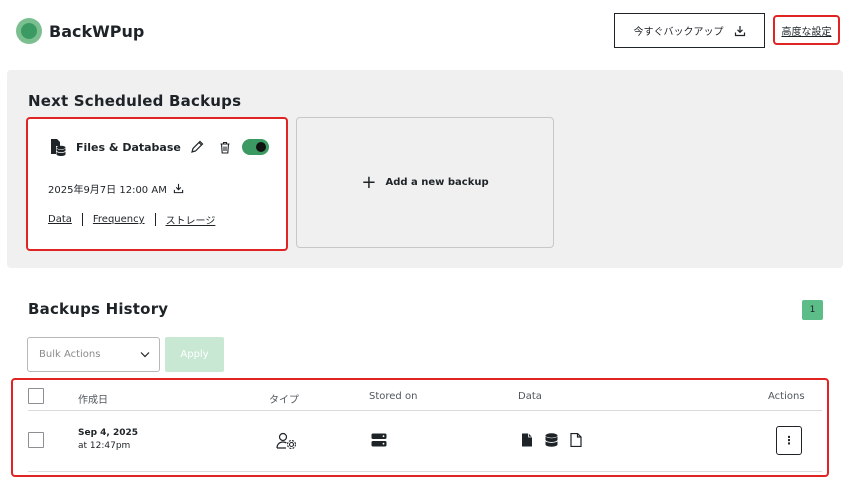 The width and height of the screenshot is (850, 484). Describe the element at coordinates (225, 147) in the screenshot. I see `trash-icon` at that location.